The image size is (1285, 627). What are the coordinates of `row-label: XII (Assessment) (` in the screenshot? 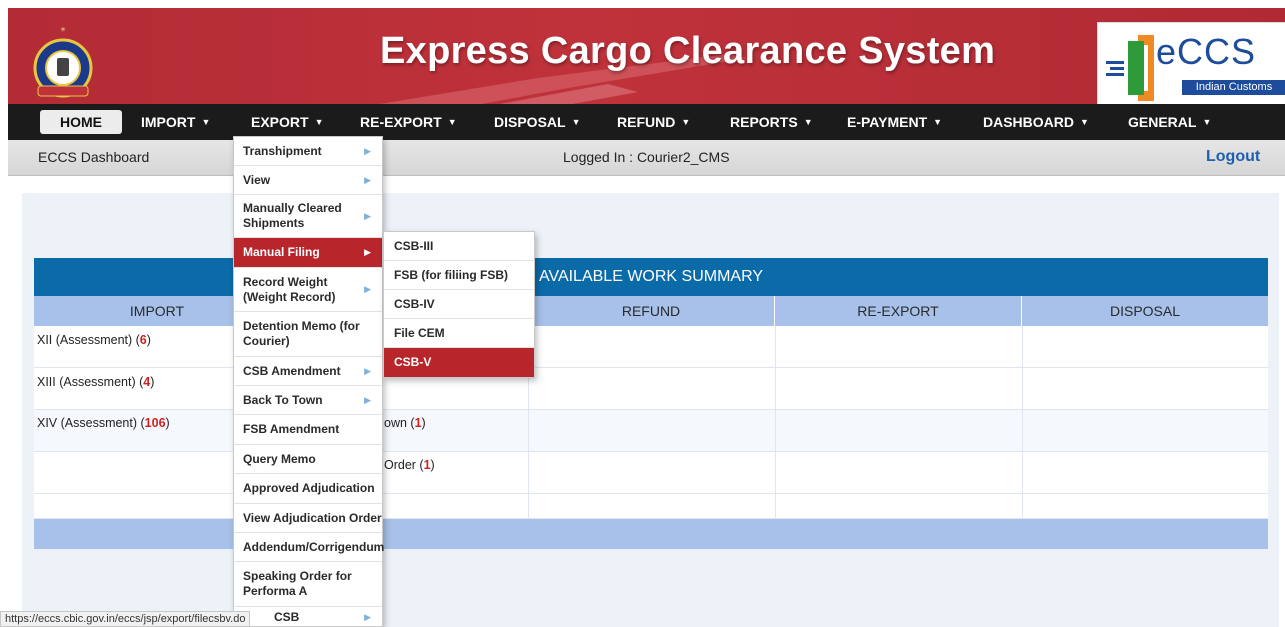 It's located at (88, 340).